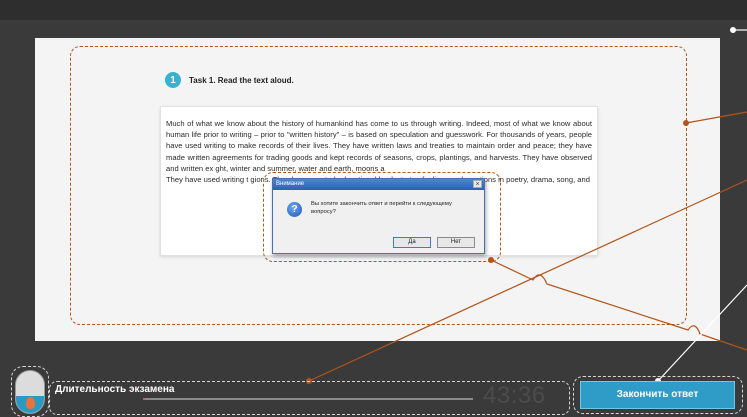 The image size is (747, 417). I want to click on timer-callout-frame, so click(309, 398).